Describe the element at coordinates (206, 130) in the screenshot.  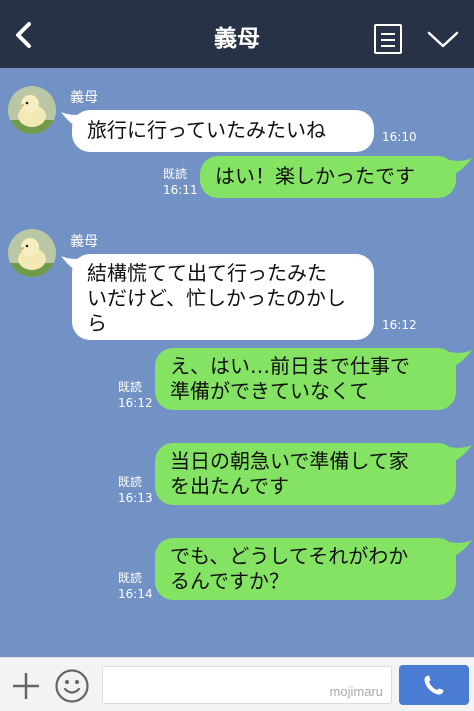
I see `message-text: 旅行に行っていたみたいね` at that location.